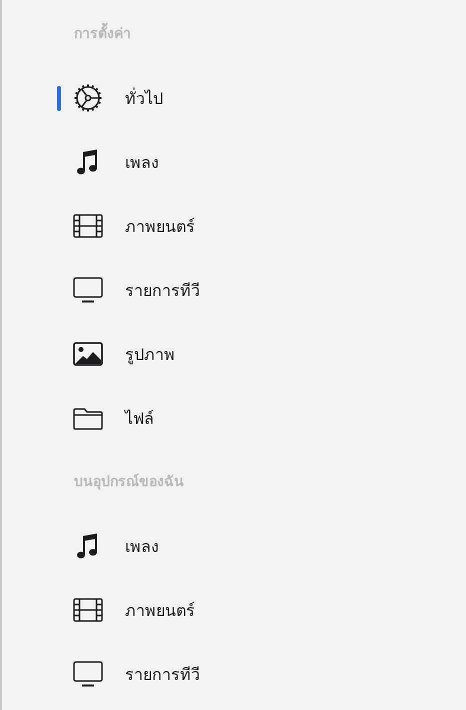 The width and height of the screenshot is (466, 710). Describe the element at coordinates (88, 98) in the screenshot. I see `gear-icon` at that location.